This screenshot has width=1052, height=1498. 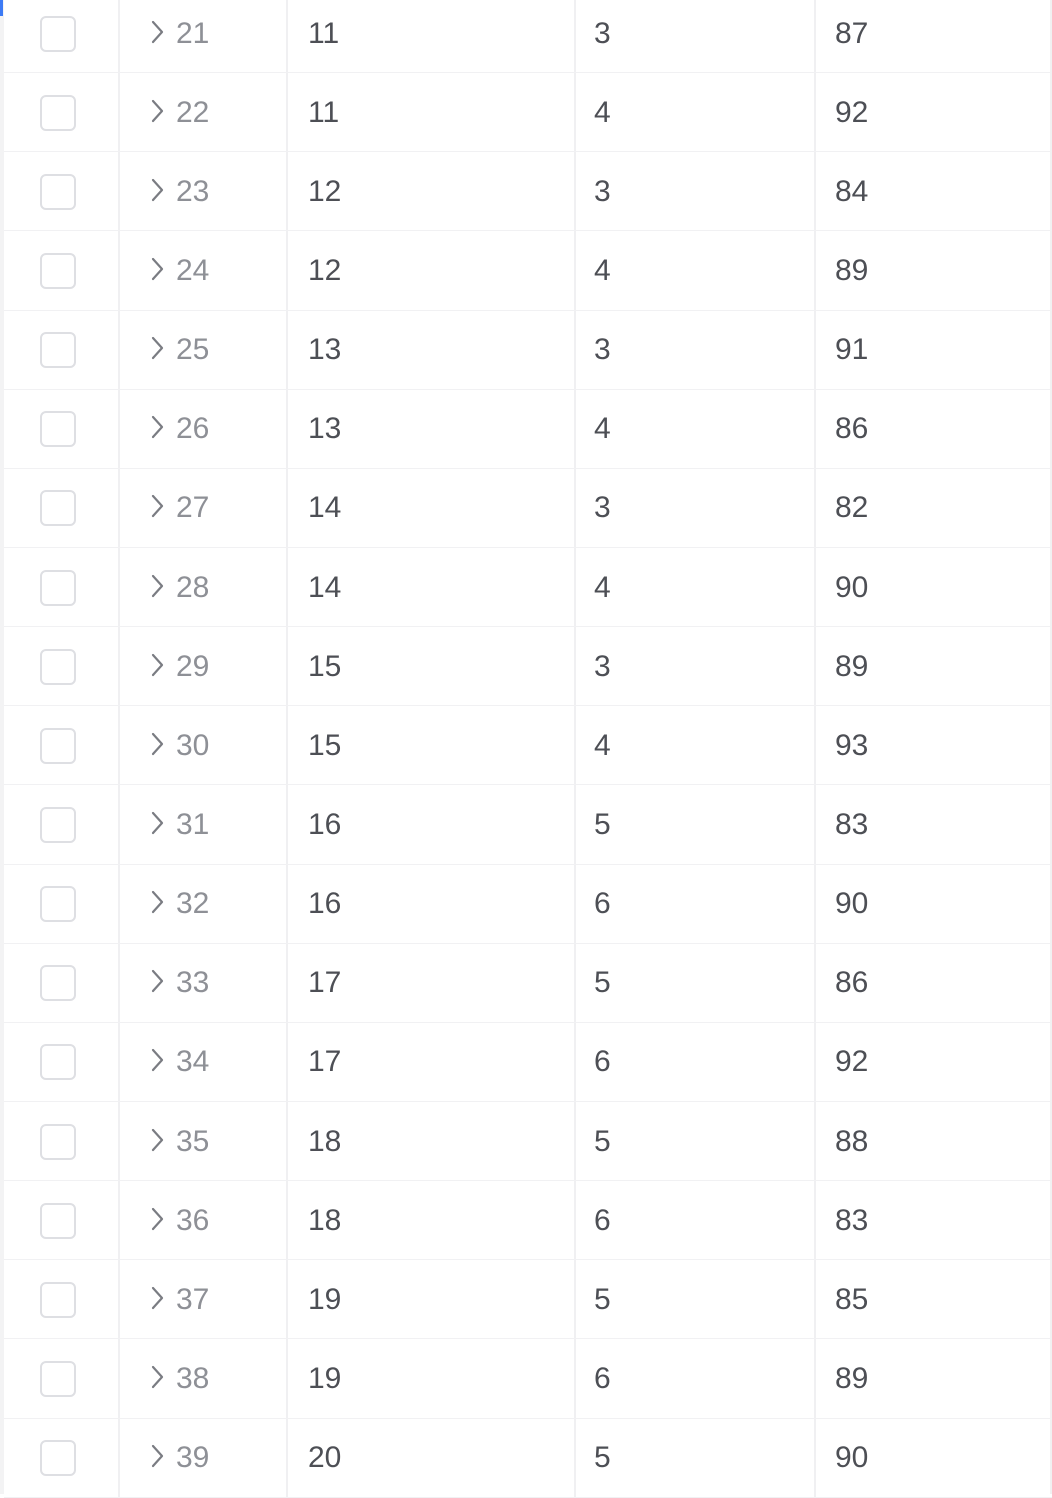 I want to click on table-row: 25 13 3 91, so click(x=526, y=350).